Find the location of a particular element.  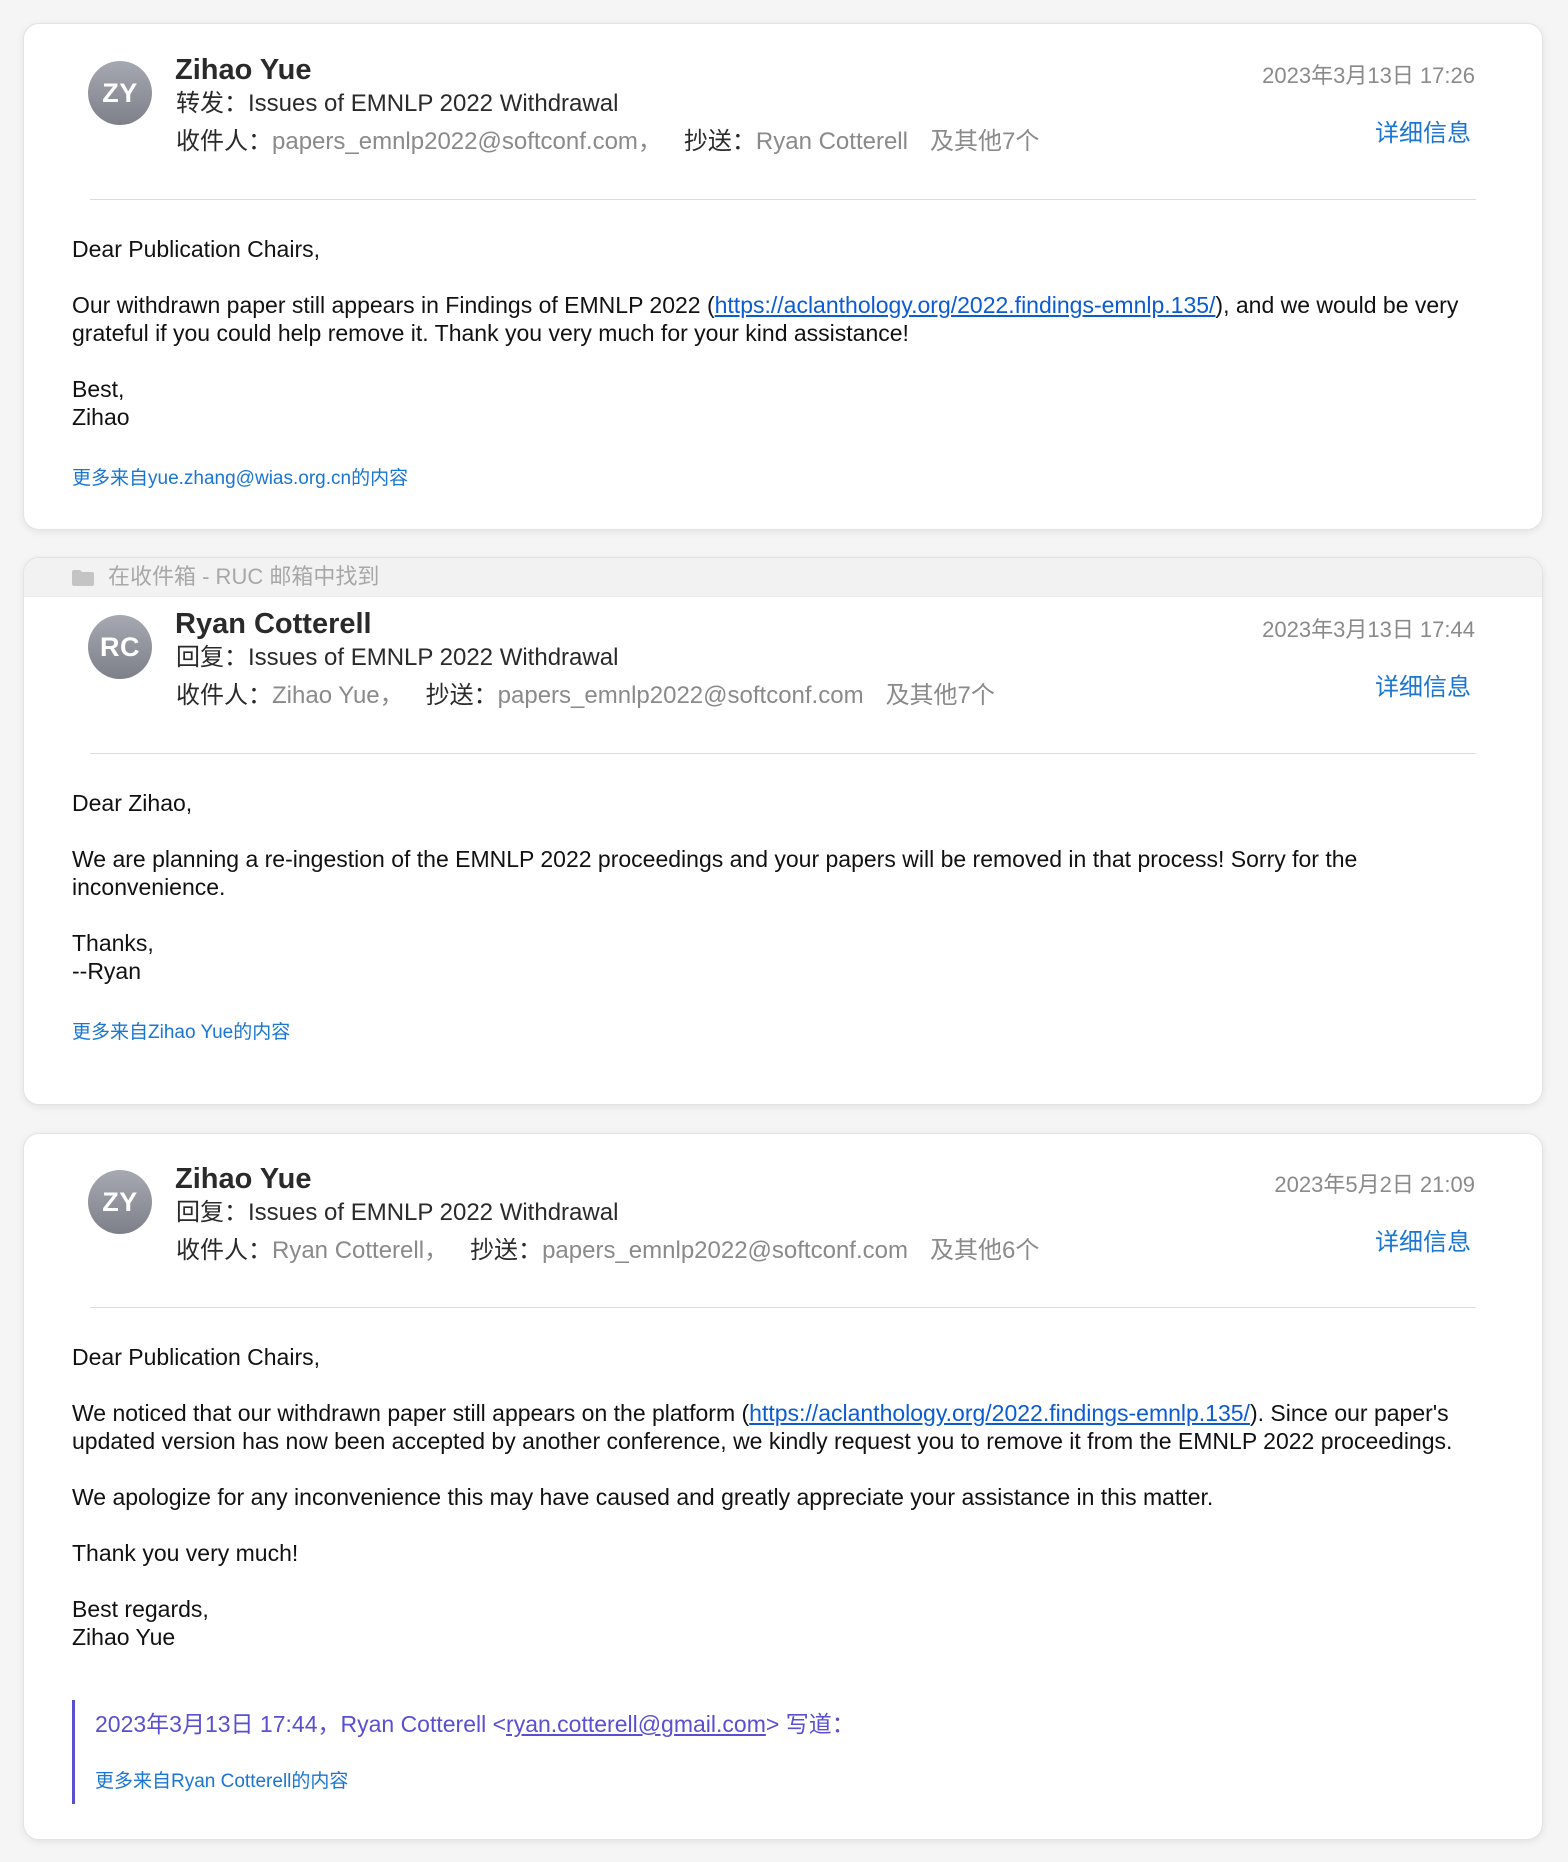

folder-icon is located at coordinates (83, 578).